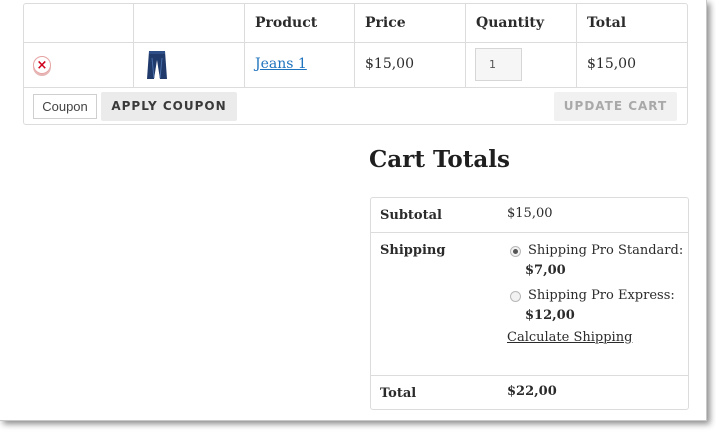 The width and height of the screenshot is (716, 433). I want to click on shipping-standard-price: $7,00, so click(545, 270).